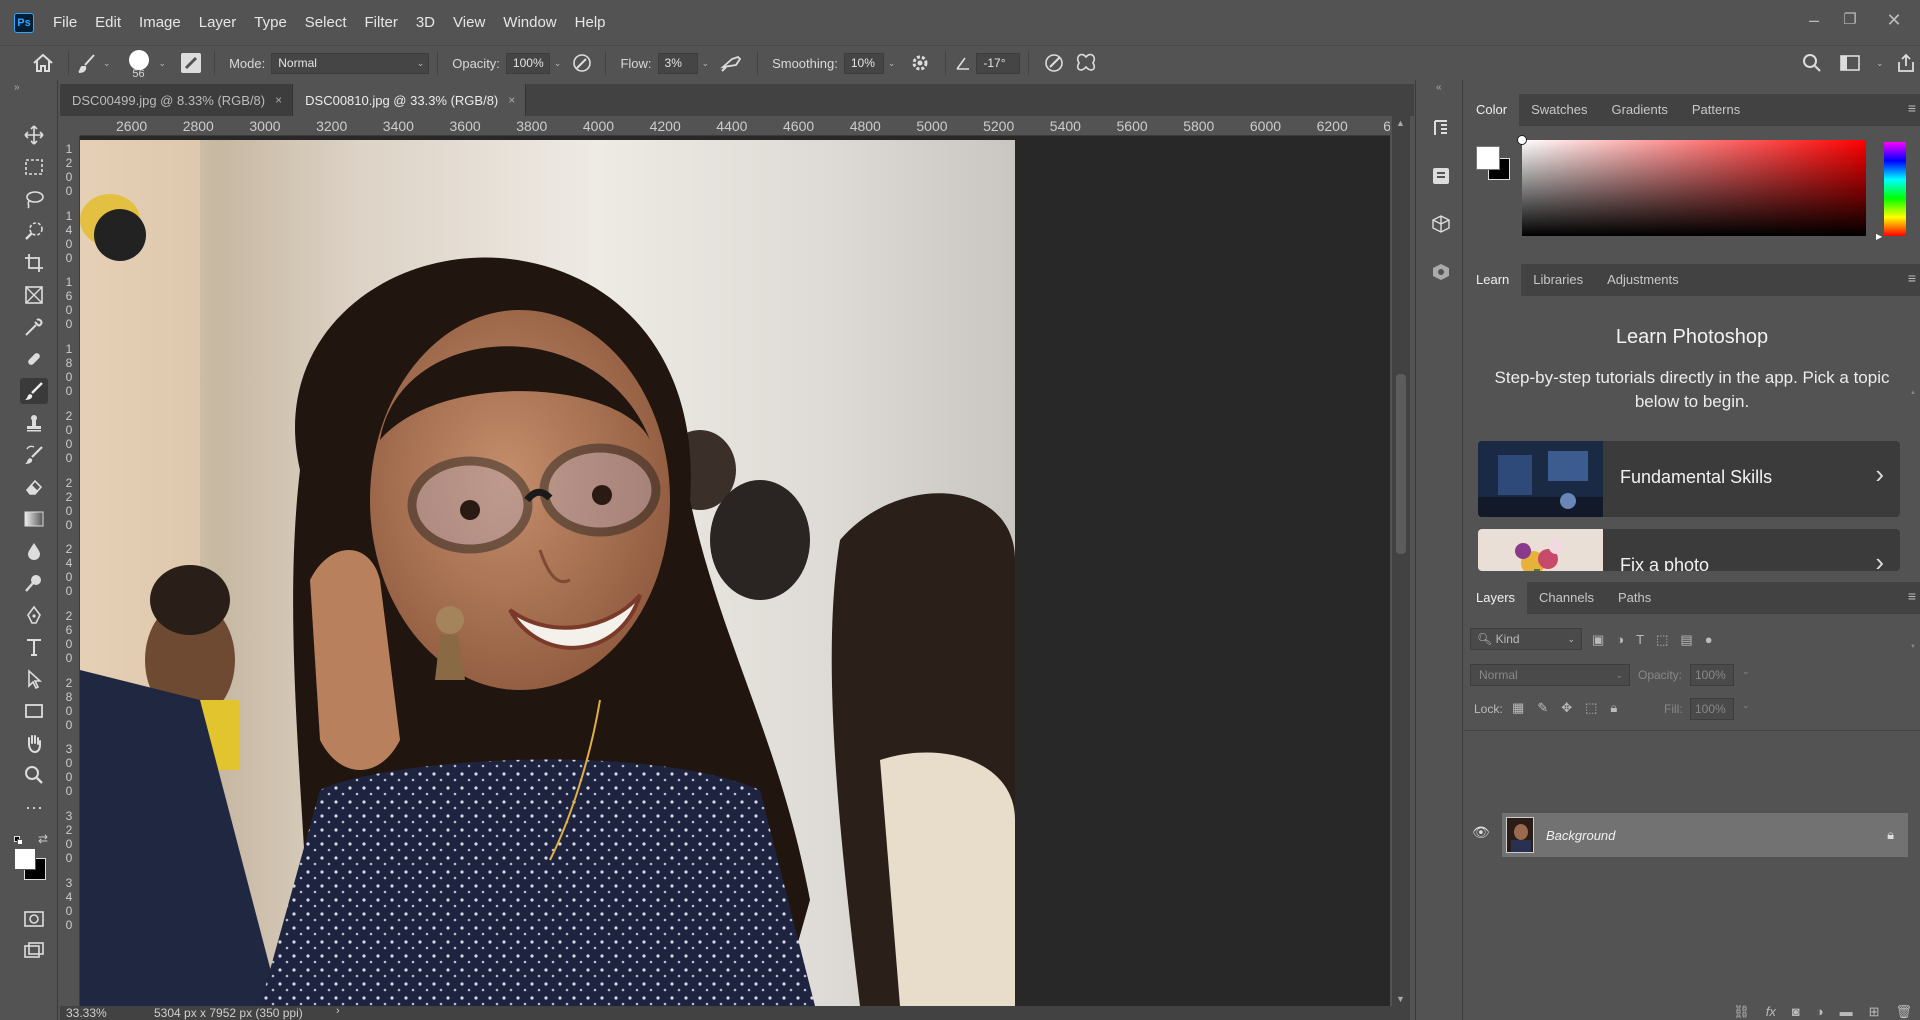 The width and height of the screenshot is (1920, 1020). I want to click on swap-colors-icon: ⇄, so click(43, 839).